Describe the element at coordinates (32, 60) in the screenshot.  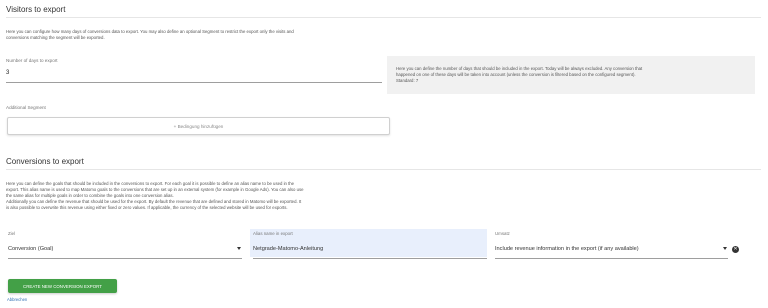
I see `days-to-export-label: Number of days to export` at that location.